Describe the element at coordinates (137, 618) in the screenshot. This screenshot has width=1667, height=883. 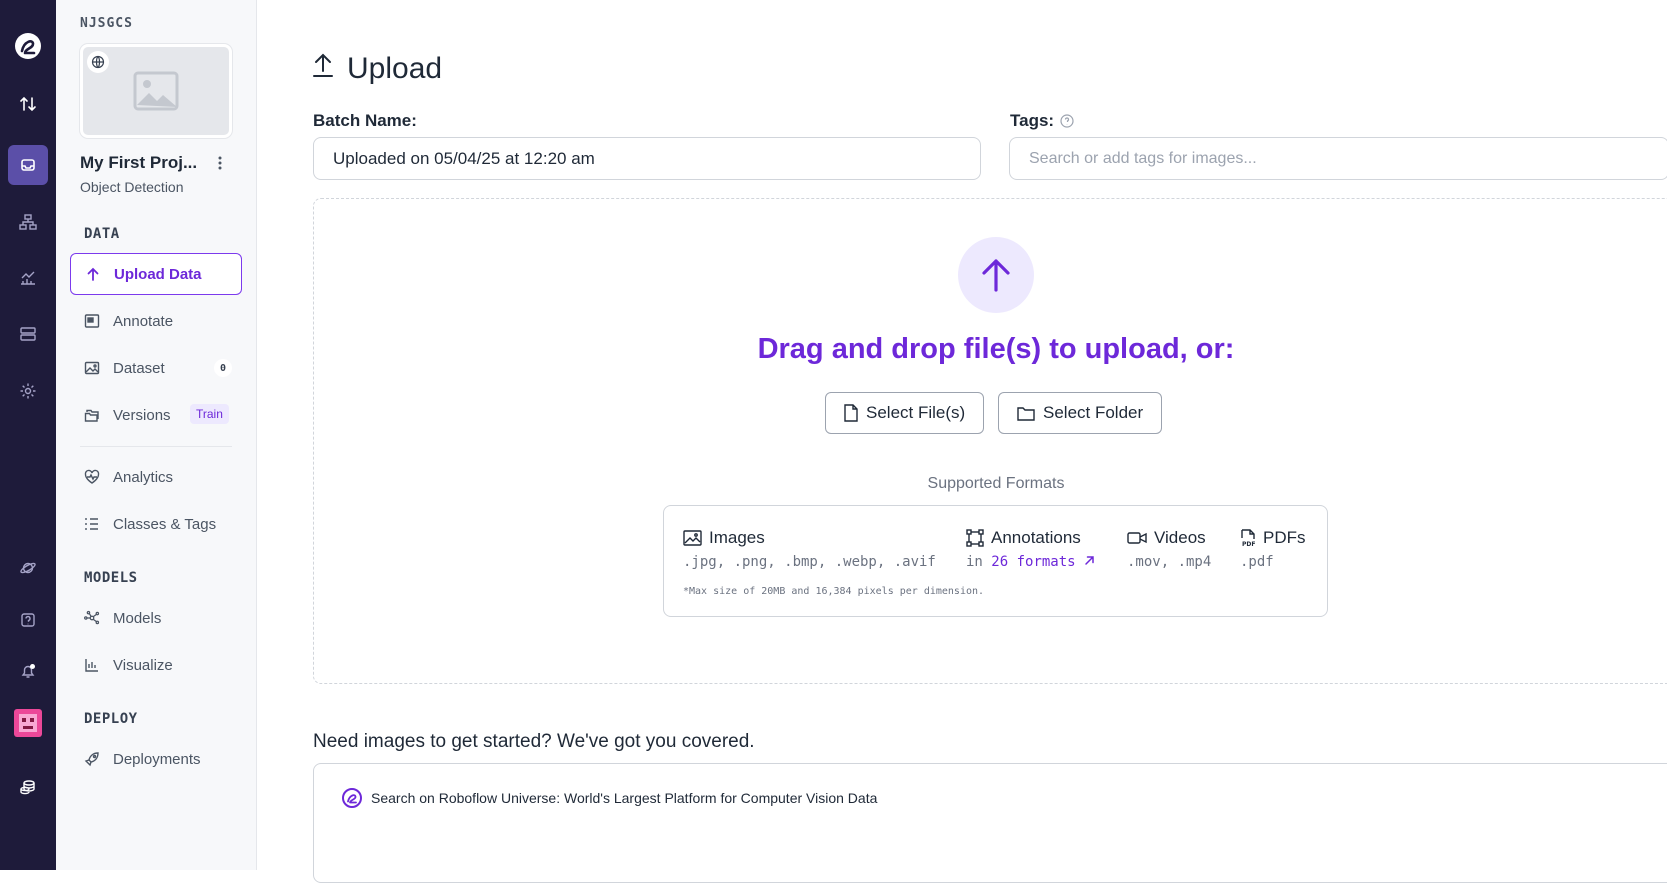
I see `nav-label: Models` at that location.